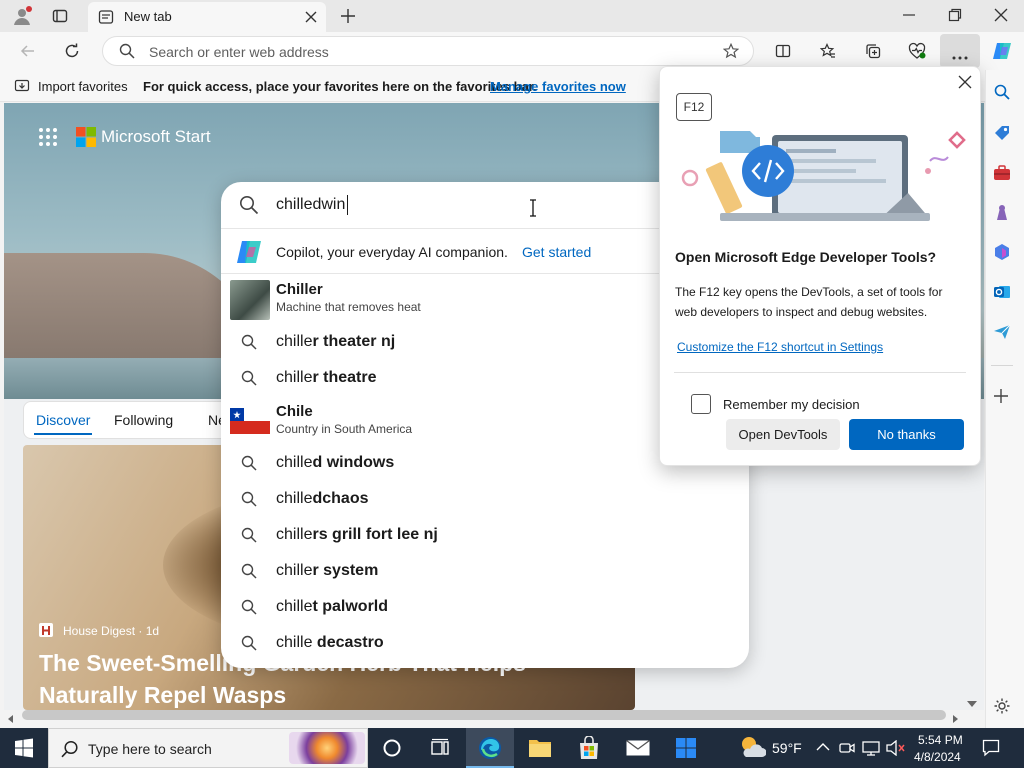 This screenshot has height=768, width=1024. Describe the element at coordinates (72, 51) in the screenshot. I see `refresh-icon` at that location.